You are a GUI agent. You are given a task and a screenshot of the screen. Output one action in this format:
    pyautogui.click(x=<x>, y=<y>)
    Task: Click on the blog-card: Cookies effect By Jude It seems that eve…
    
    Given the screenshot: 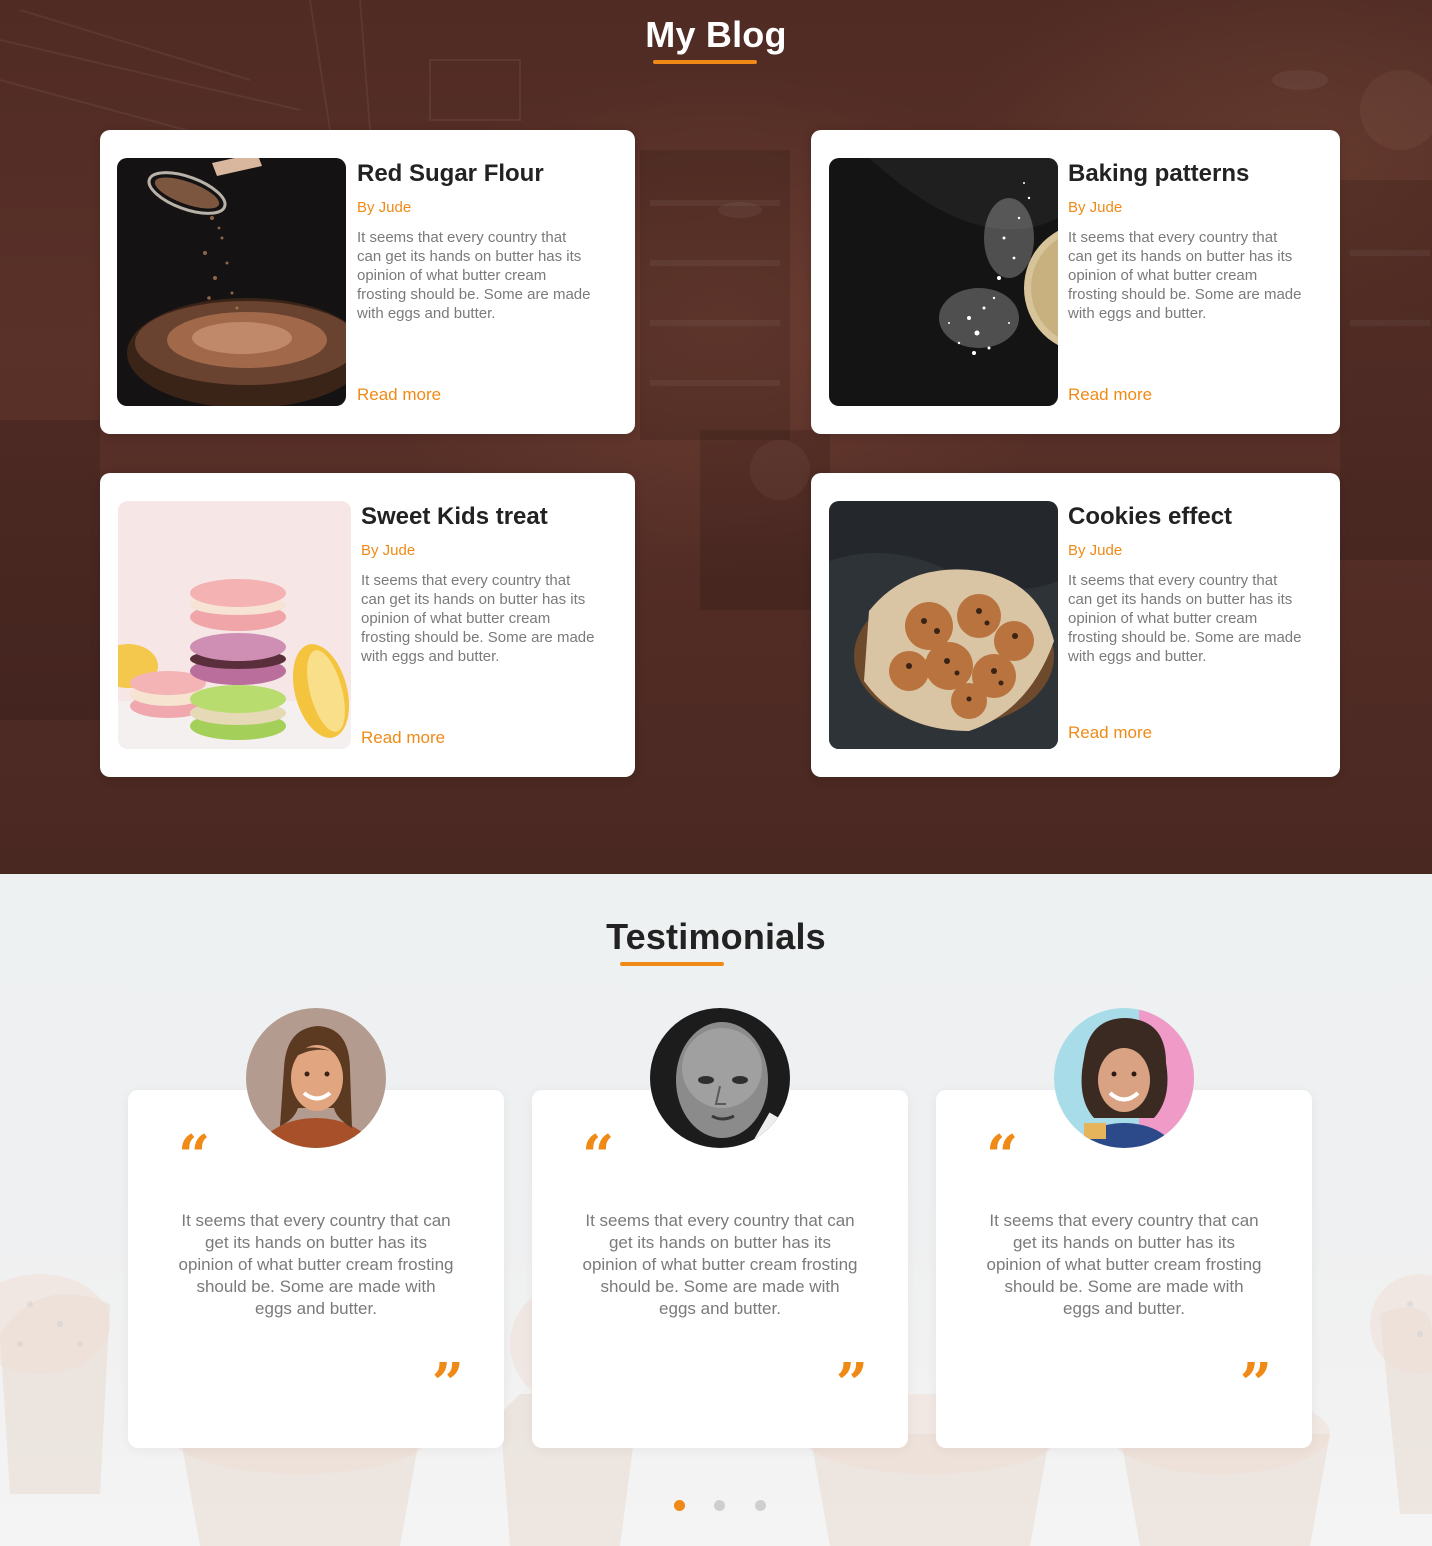 What is the action you would take?
    pyautogui.click(x=1075, y=625)
    